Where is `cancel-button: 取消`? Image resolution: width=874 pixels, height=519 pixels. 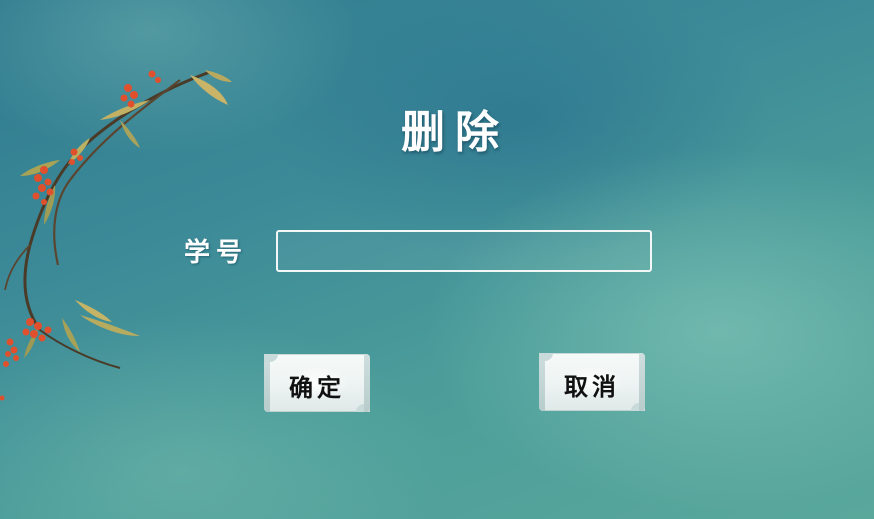 cancel-button: 取消 is located at coordinates (592, 382).